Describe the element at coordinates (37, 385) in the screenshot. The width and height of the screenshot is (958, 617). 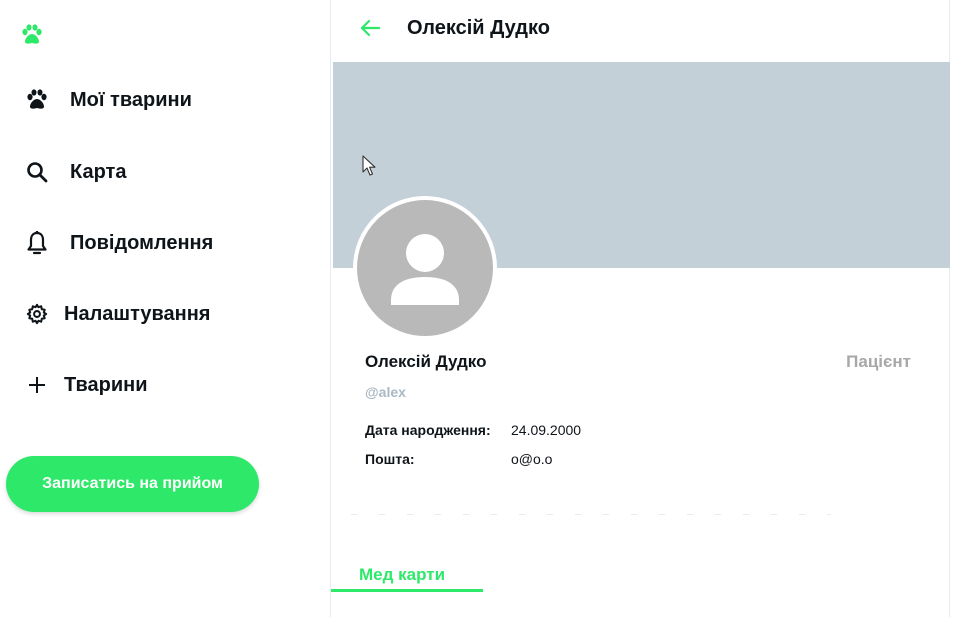
I see `plus-icon` at that location.